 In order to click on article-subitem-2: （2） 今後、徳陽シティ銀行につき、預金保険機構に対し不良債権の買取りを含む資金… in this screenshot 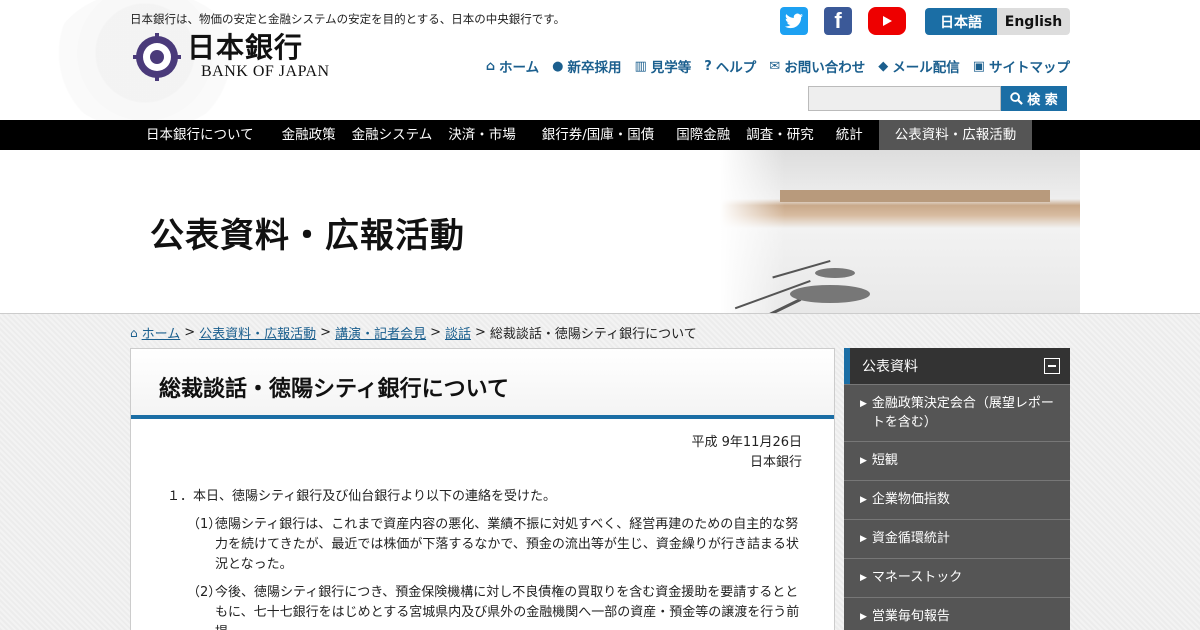, I will do `click(482, 606)`.